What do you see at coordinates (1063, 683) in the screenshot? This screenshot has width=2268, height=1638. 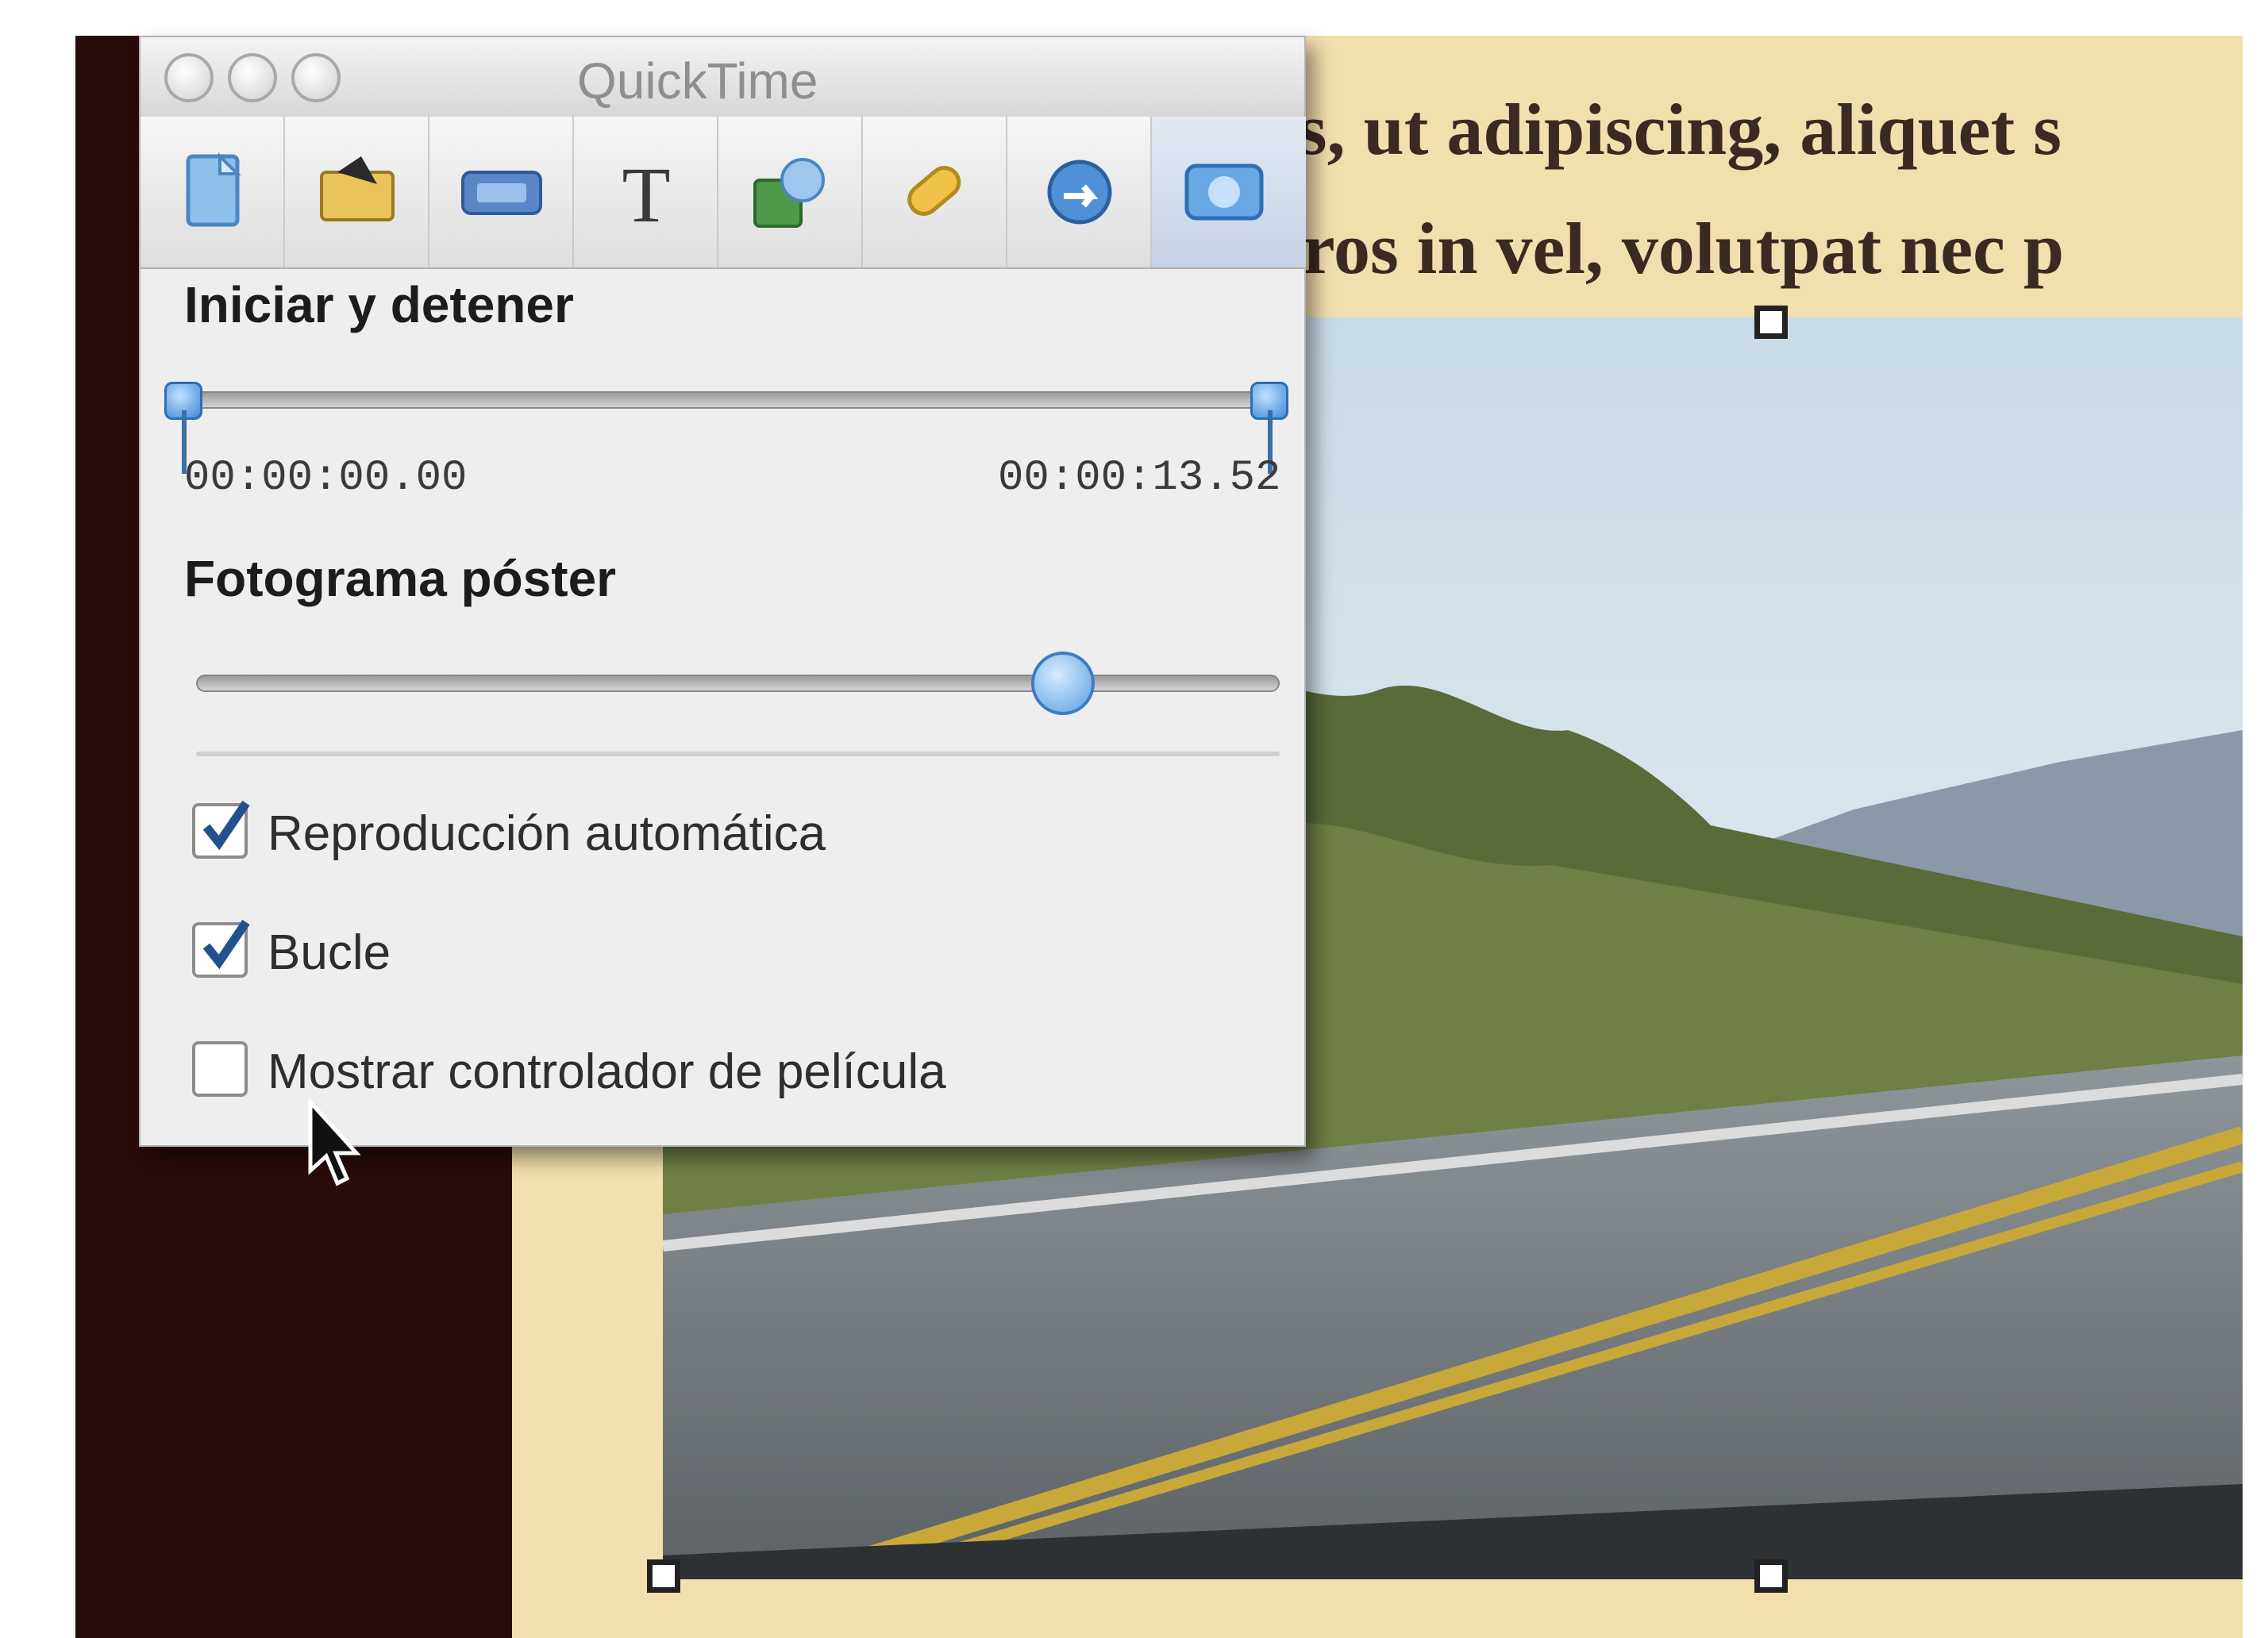 I see `poster-frame-knob` at bounding box center [1063, 683].